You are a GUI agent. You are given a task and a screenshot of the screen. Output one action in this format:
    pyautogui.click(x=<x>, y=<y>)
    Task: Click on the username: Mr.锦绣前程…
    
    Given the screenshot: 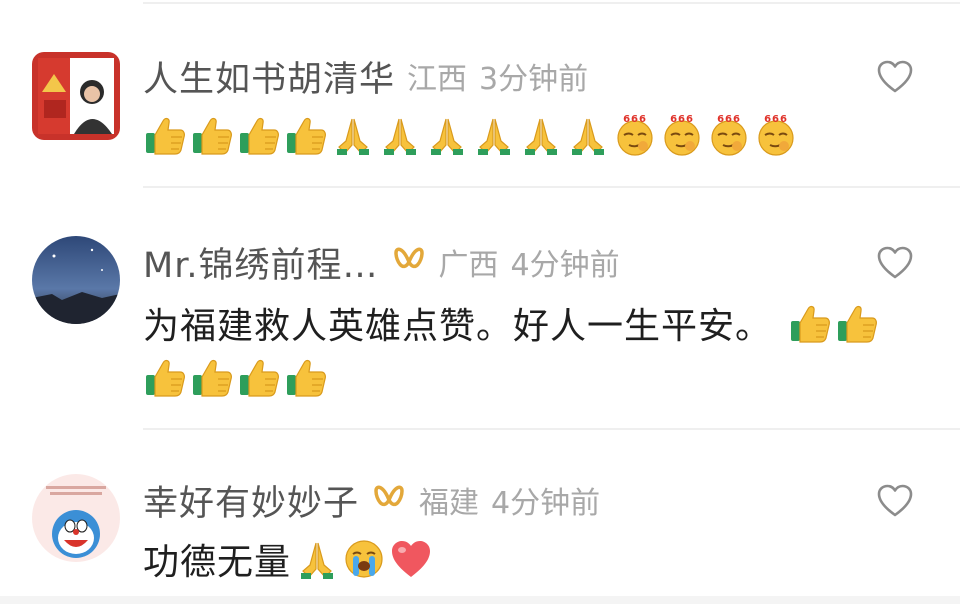 What is the action you would take?
    pyautogui.click(x=261, y=262)
    